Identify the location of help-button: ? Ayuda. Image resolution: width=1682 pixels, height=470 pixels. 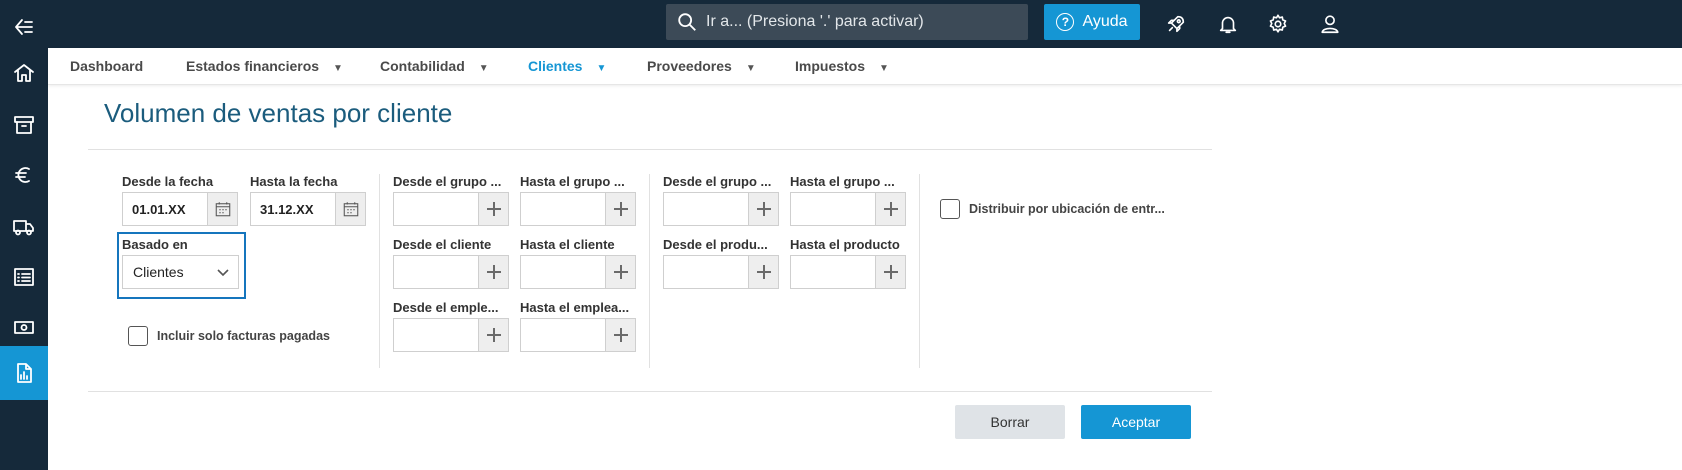
(1092, 22).